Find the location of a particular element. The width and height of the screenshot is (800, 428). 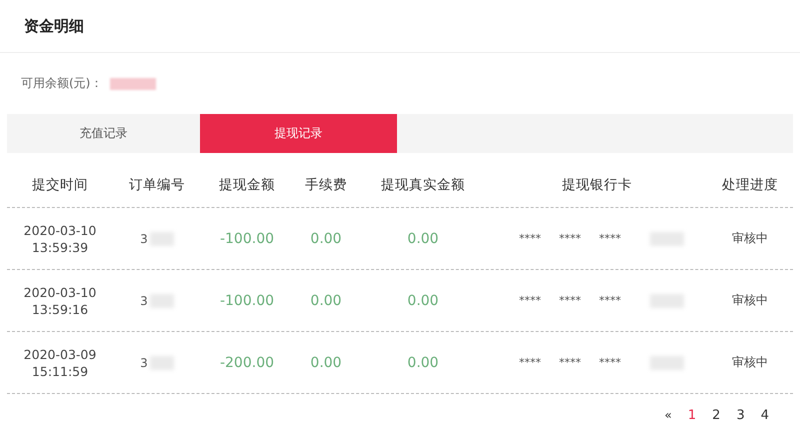

balance-label: 可用余额(元)： is located at coordinates (61, 83).